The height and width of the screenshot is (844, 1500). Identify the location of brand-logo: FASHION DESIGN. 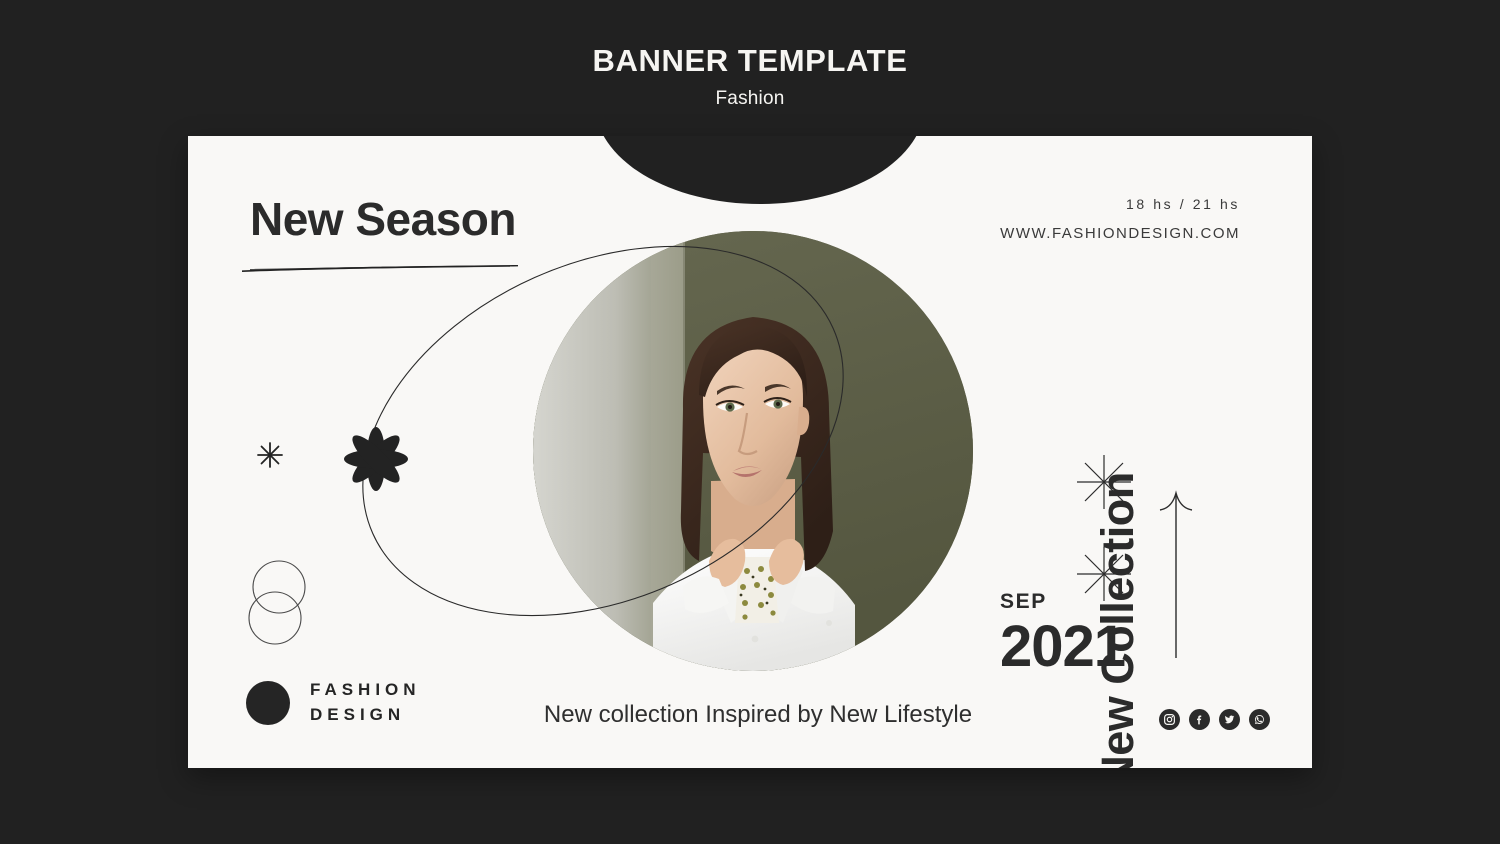
(333, 702).